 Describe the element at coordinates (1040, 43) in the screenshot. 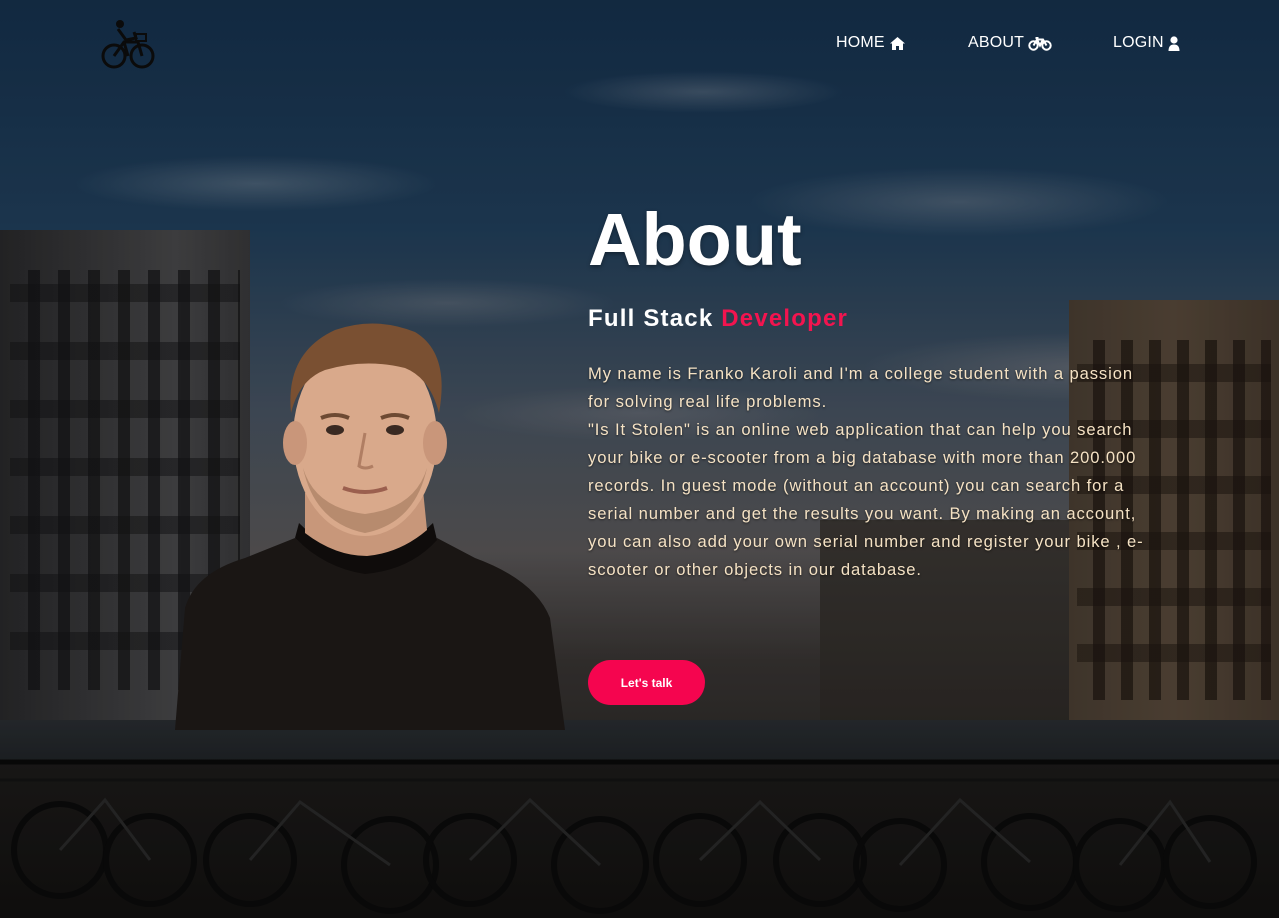

I see `bicycle-icon` at that location.